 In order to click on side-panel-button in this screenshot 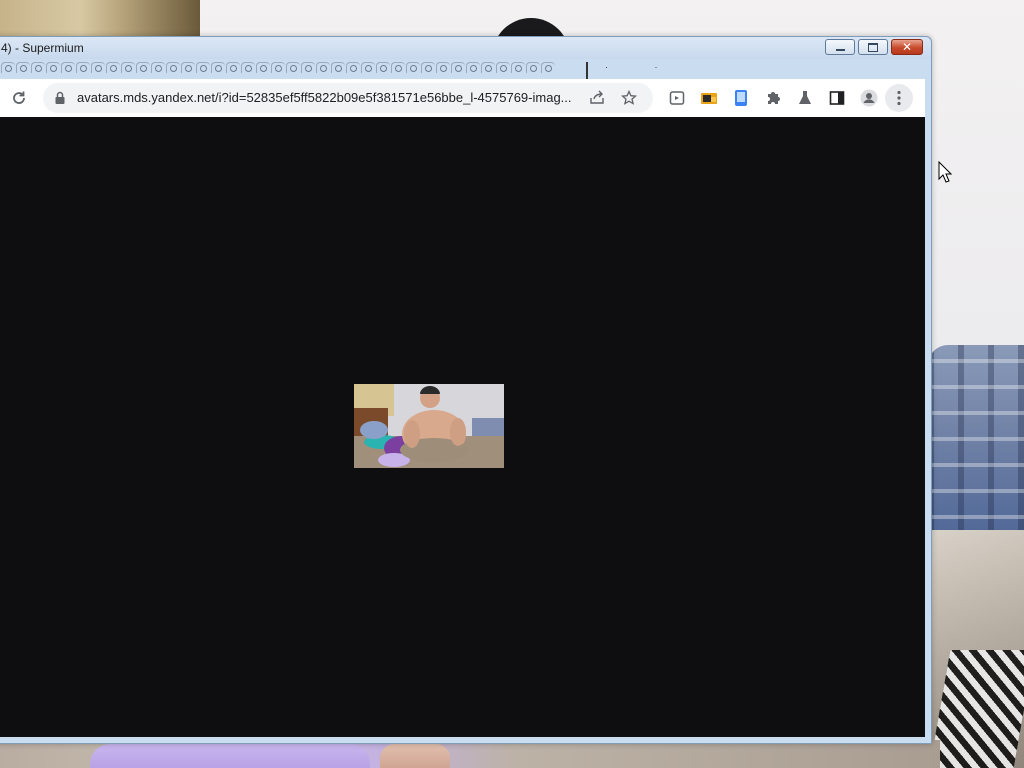, I will do `click(837, 98)`.